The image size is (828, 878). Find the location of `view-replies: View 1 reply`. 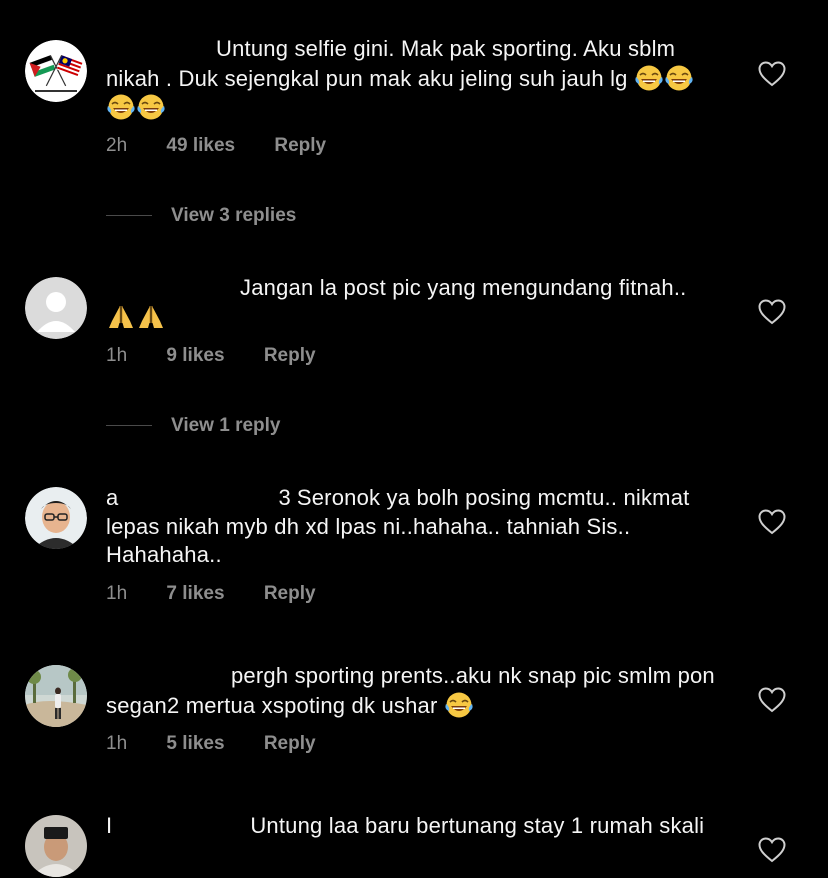

view-replies: View 1 reply is located at coordinates (193, 426).